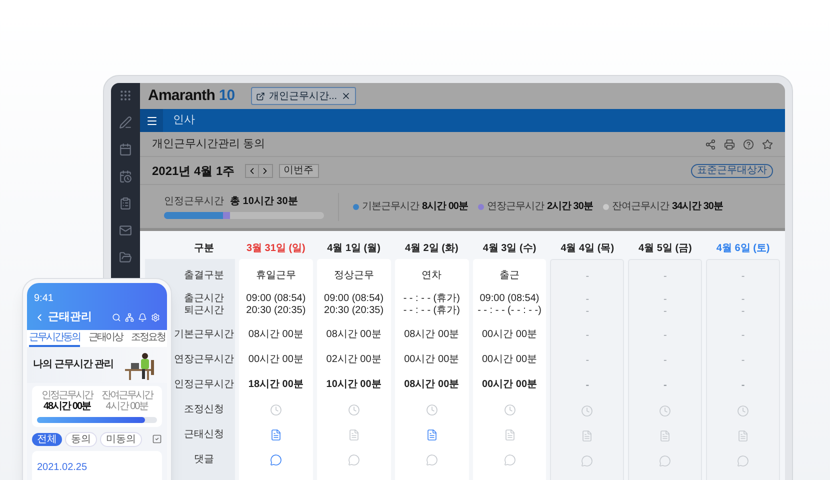  I want to click on row-label: 연장근무시간, so click(204, 360).